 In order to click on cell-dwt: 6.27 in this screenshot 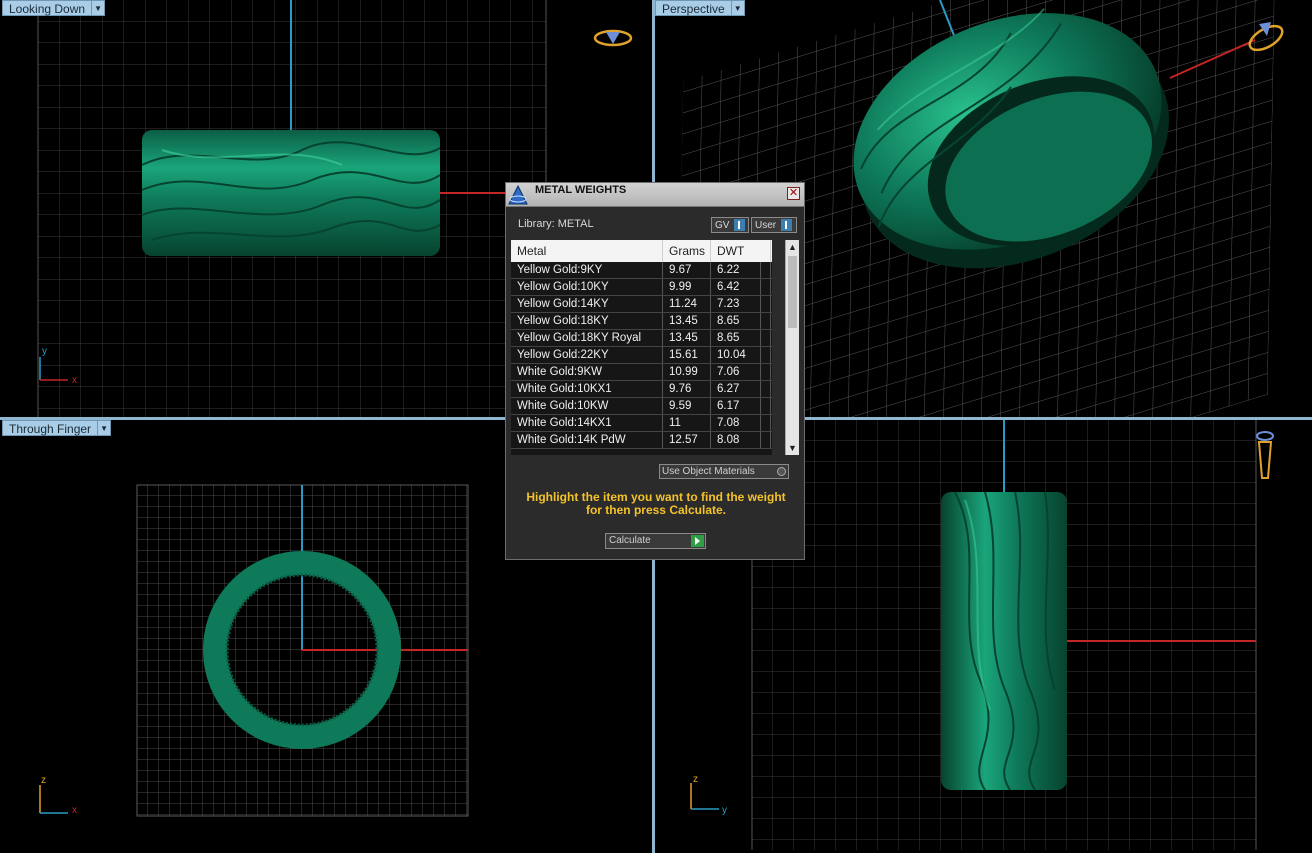, I will do `click(736, 389)`.